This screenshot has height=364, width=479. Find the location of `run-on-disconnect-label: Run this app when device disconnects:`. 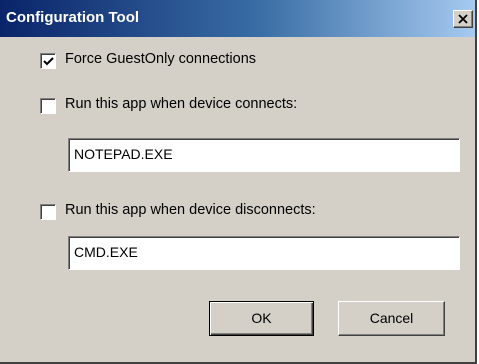

run-on-disconnect-label: Run this app when device disconnects: is located at coordinates (190, 210).